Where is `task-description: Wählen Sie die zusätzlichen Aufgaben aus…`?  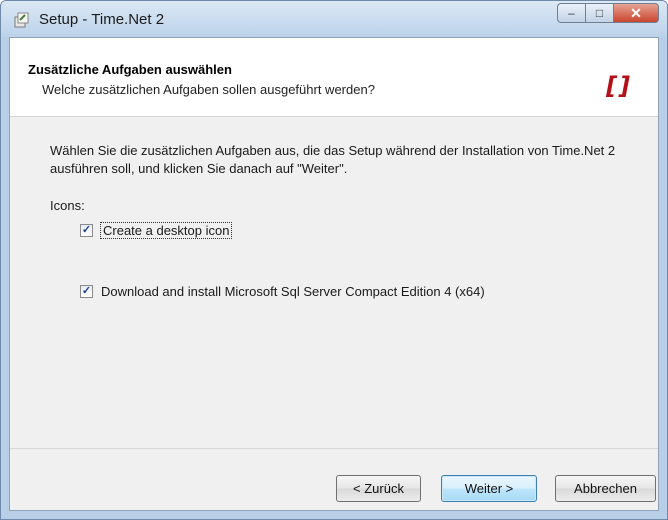 task-description: Wählen Sie die zusätzlichen Aufgaben aus… is located at coordinates (333, 159).